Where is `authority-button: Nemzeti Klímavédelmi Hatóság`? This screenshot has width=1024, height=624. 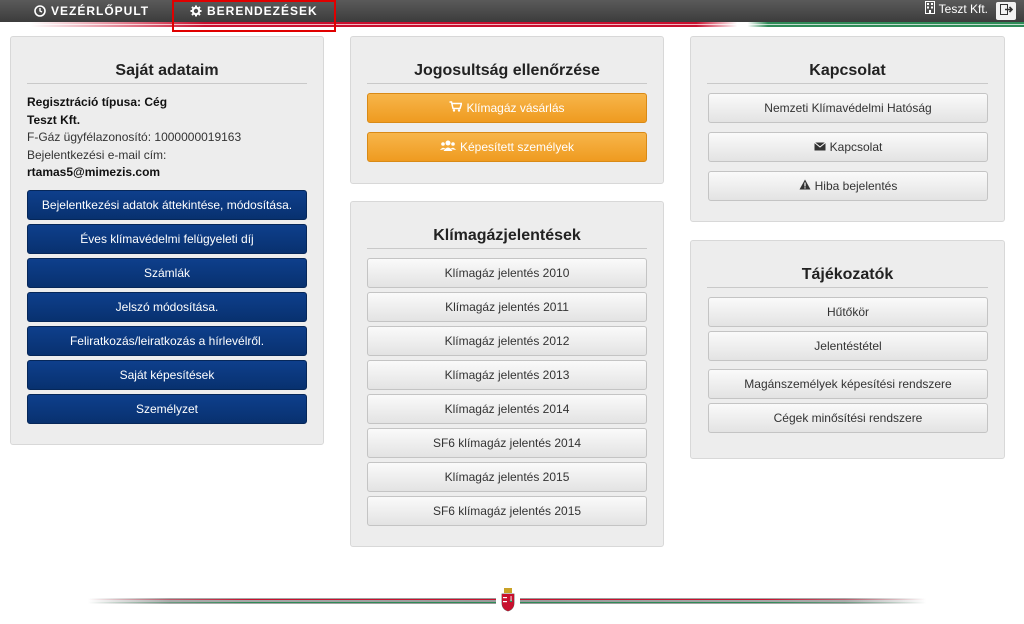 authority-button: Nemzeti Klímavédelmi Hatóság is located at coordinates (848, 108).